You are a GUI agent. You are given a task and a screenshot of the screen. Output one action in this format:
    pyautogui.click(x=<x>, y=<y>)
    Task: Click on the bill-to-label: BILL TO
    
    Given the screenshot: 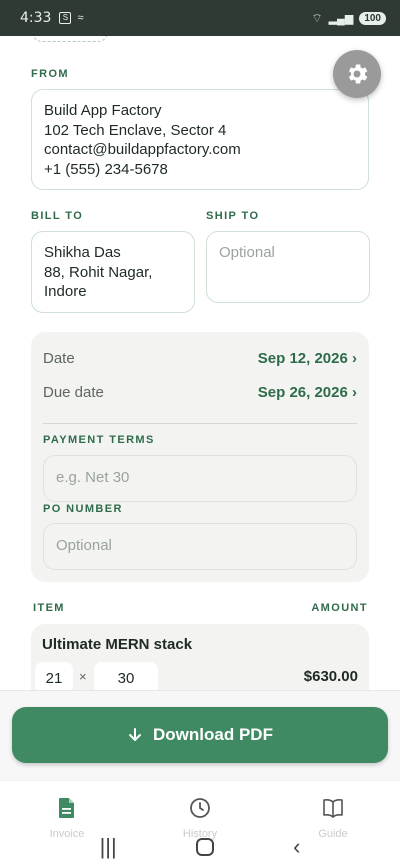 What is the action you would take?
    pyautogui.click(x=57, y=216)
    